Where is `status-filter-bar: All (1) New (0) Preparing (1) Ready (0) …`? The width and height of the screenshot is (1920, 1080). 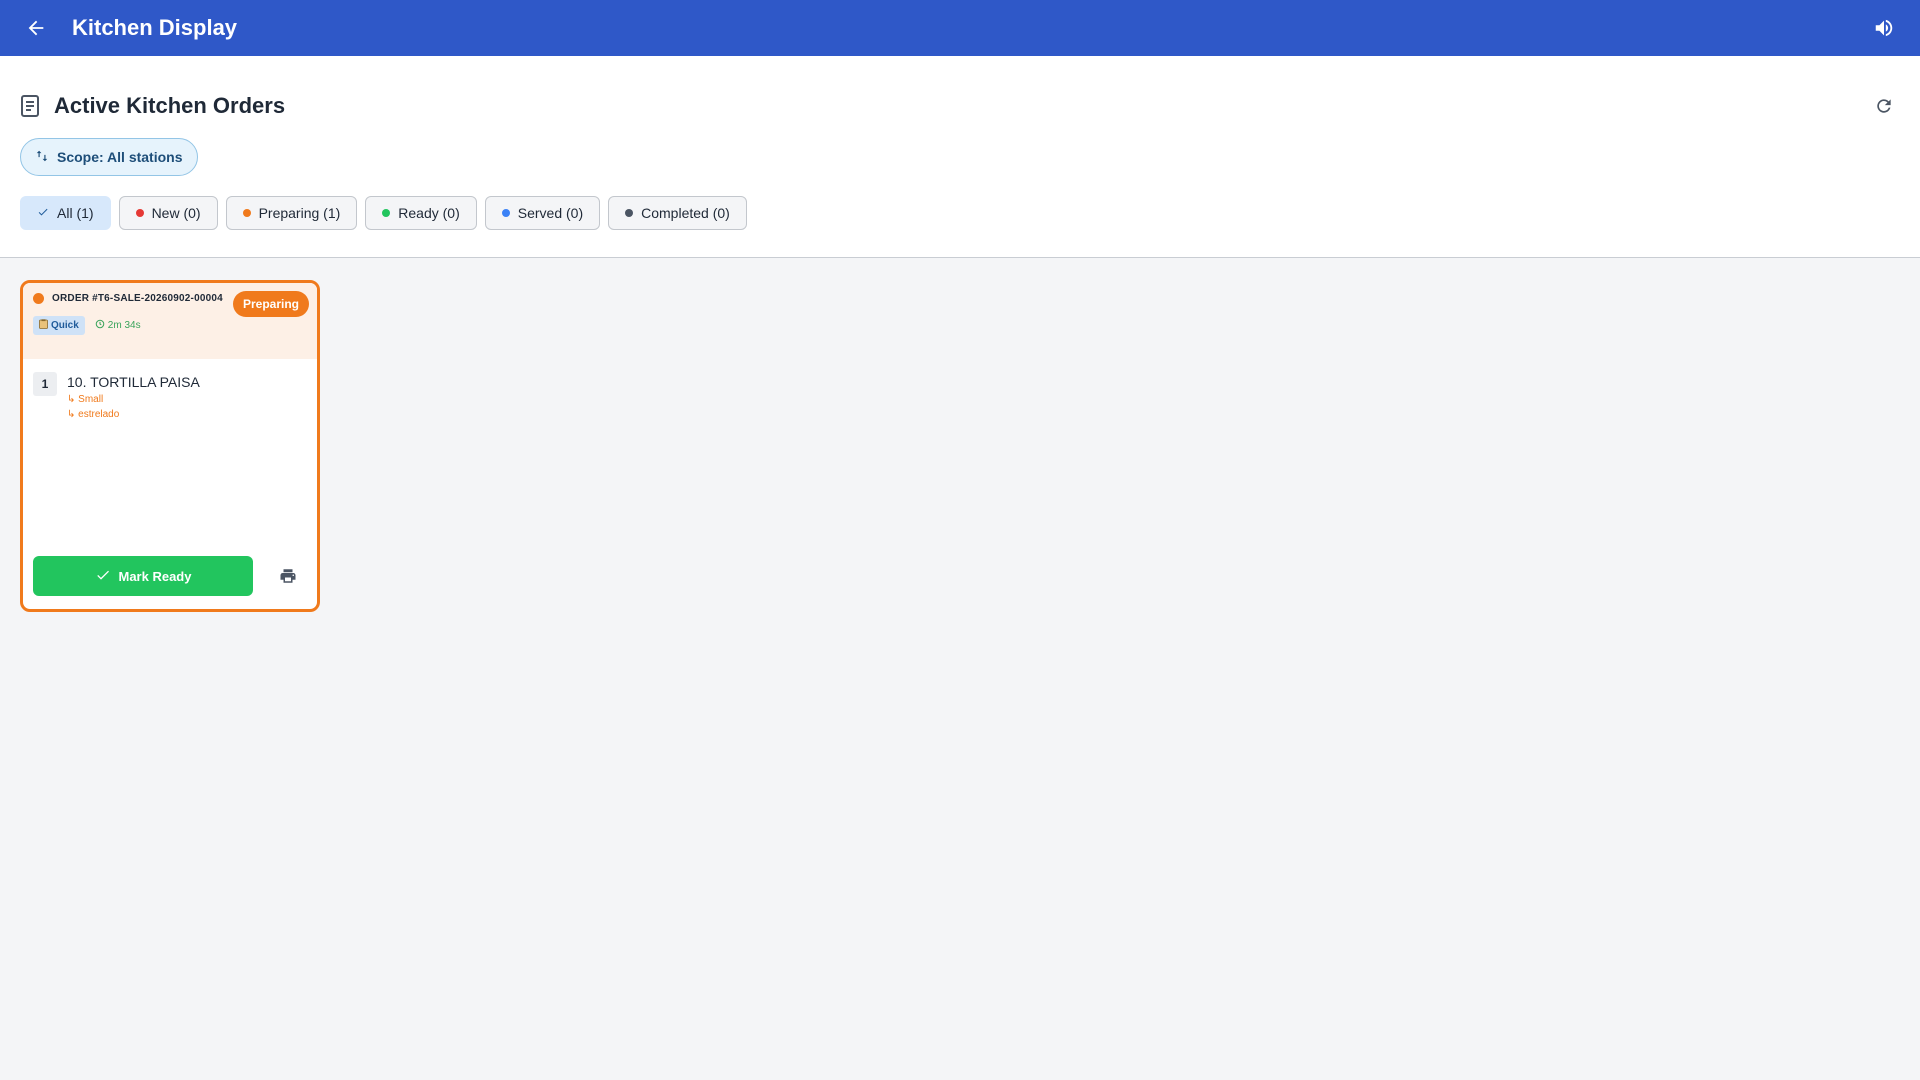 status-filter-bar: All (1) New (0) Preparing (1) Ready (0) … is located at coordinates (960, 213).